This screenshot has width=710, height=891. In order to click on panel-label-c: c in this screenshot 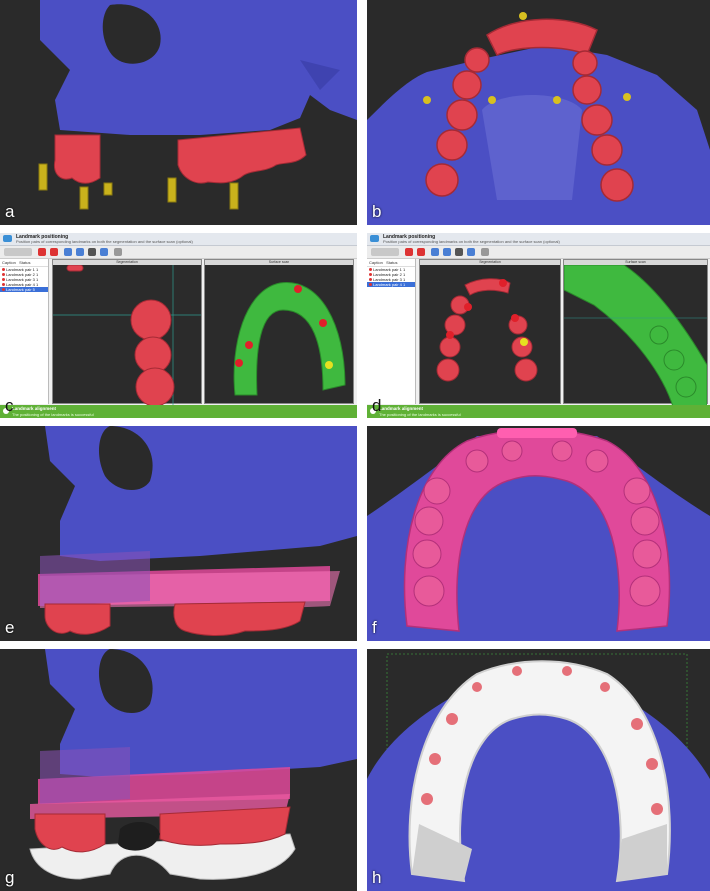, I will do `click(9, 405)`.